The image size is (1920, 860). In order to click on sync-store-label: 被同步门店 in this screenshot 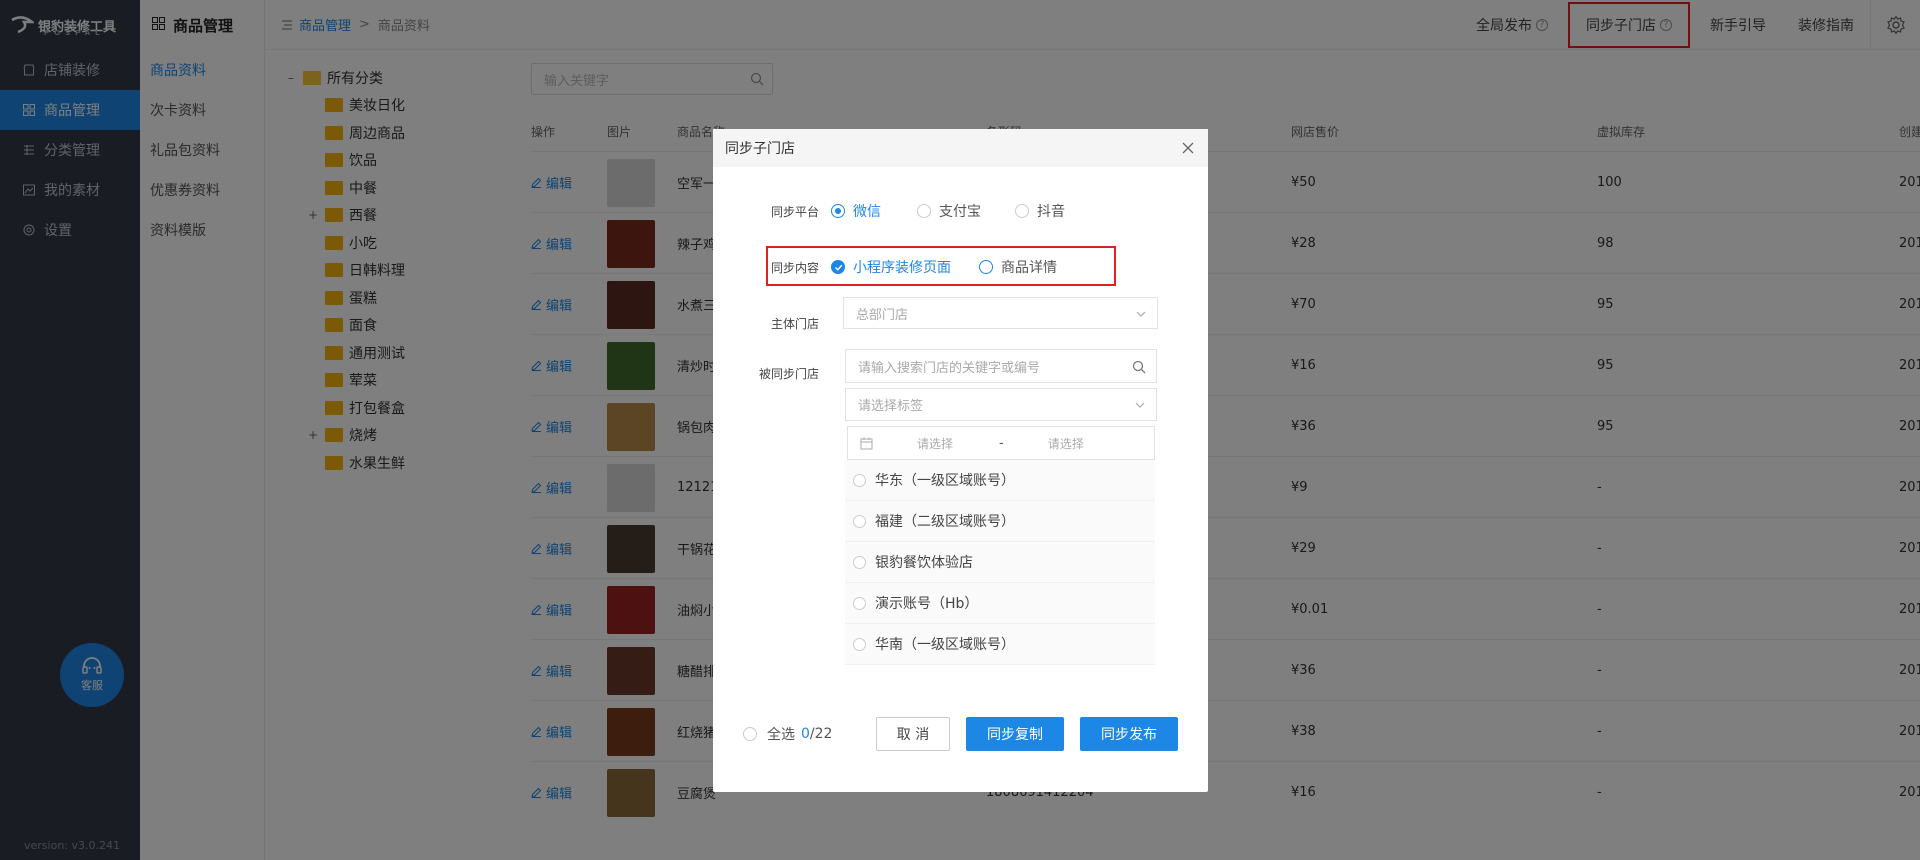, I will do `click(788, 373)`.